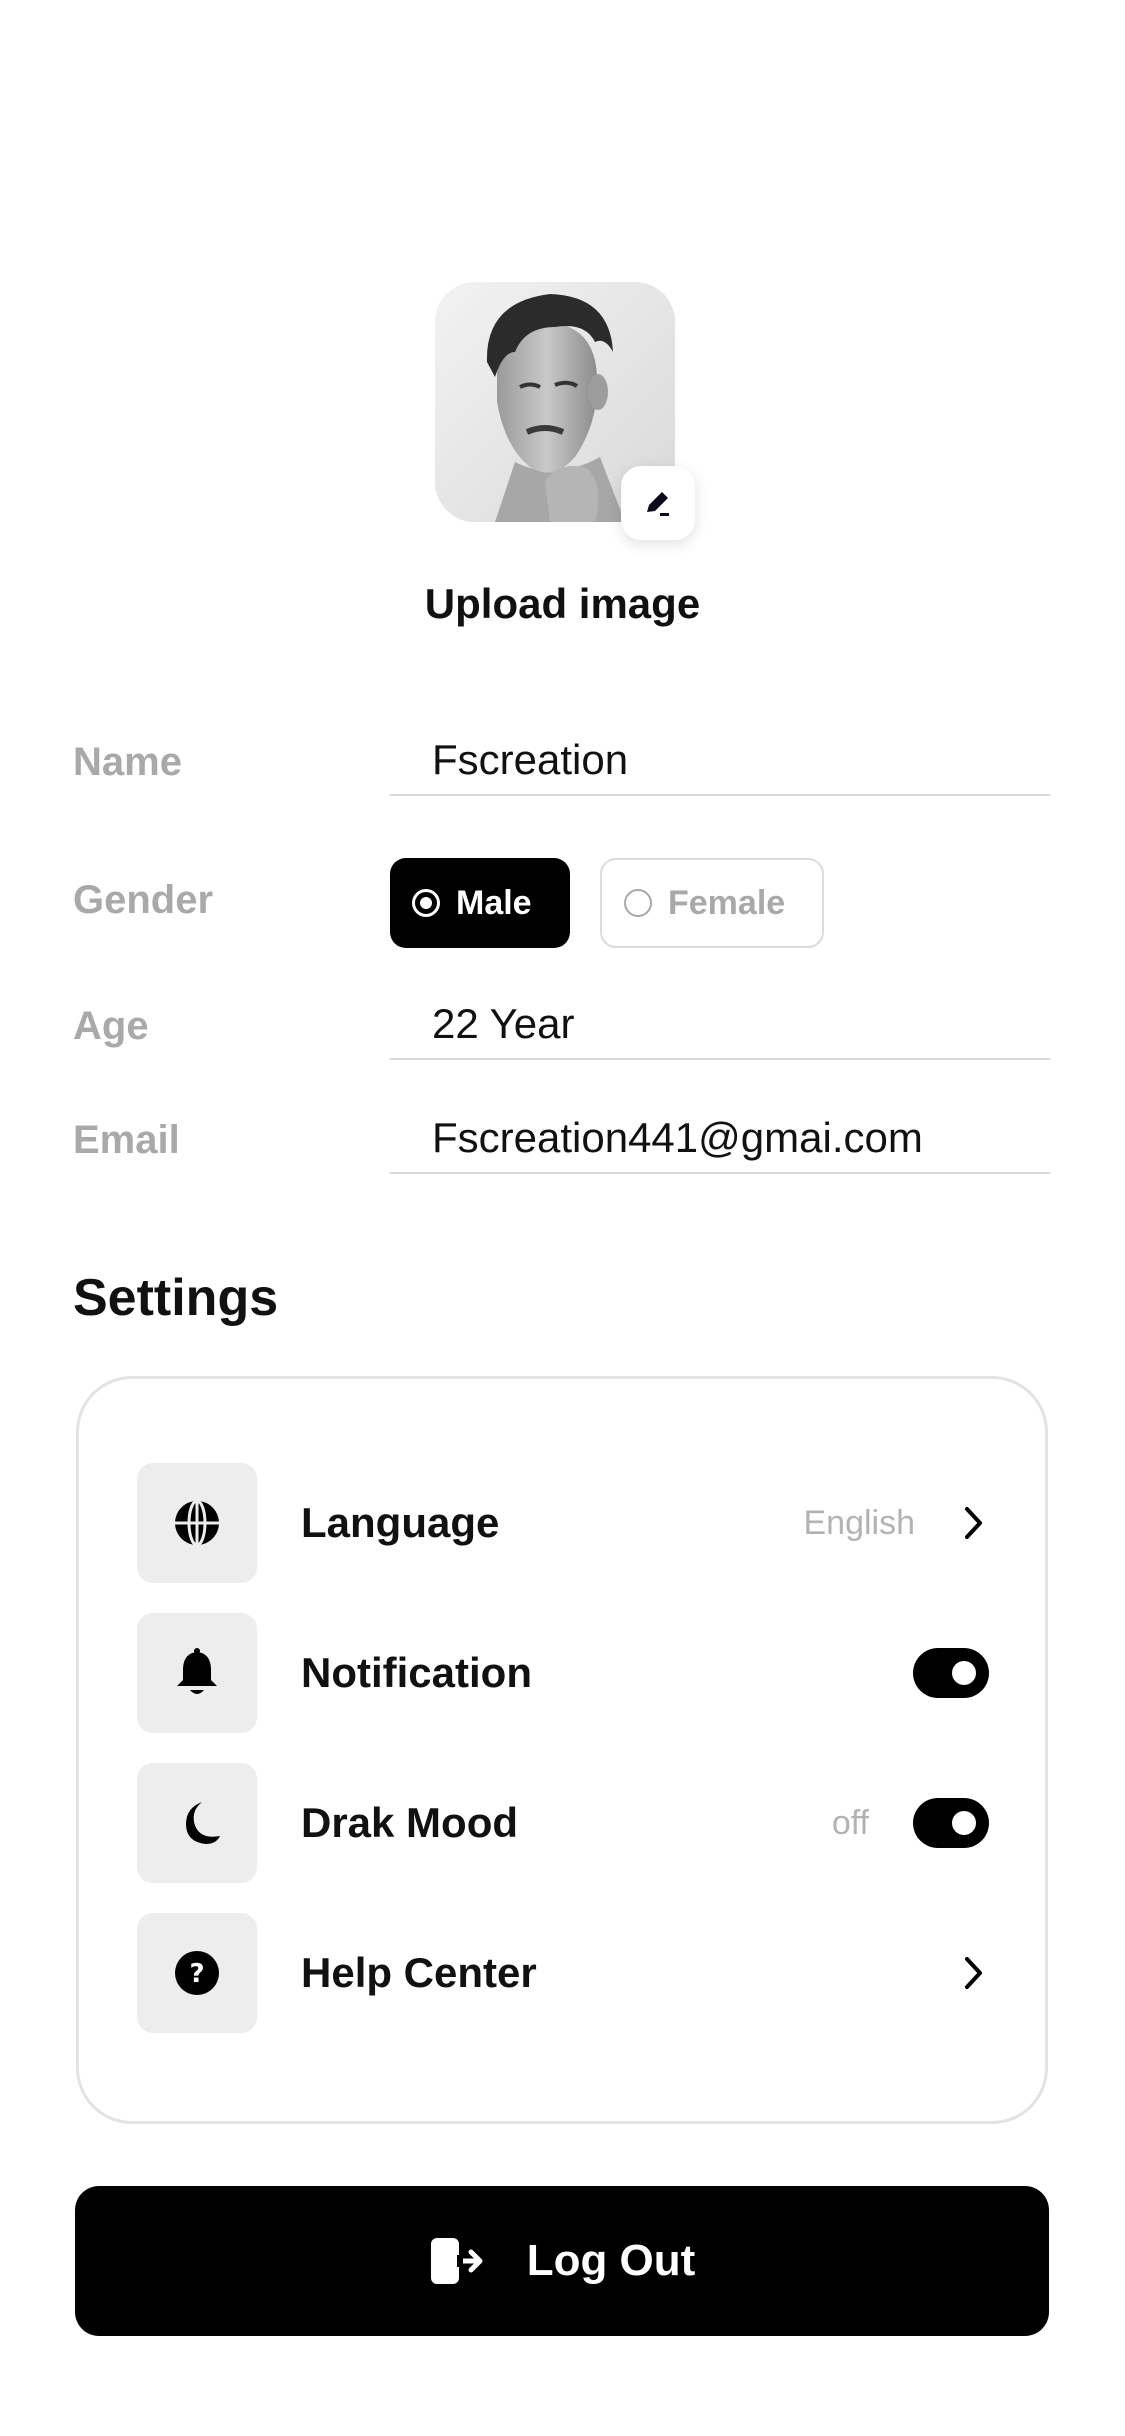 The width and height of the screenshot is (1125, 2436). What do you see at coordinates (410, 1822) in the screenshot?
I see `setting-dark-mode-label: Drak Mood` at bounding box center [410, 1822].